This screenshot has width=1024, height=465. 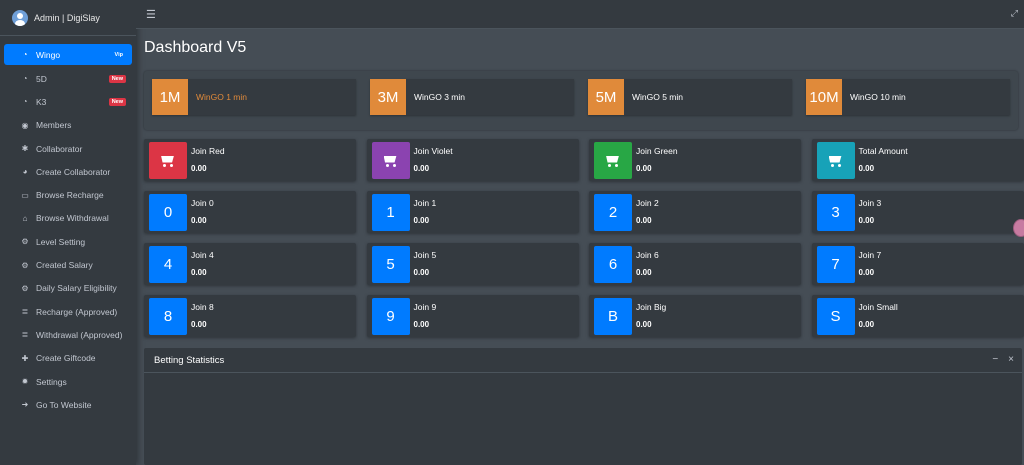 I want to click on sidebar-item-withdrawal-approved: ≣ Withdrawal (Approved), so click(x=68, y=334).